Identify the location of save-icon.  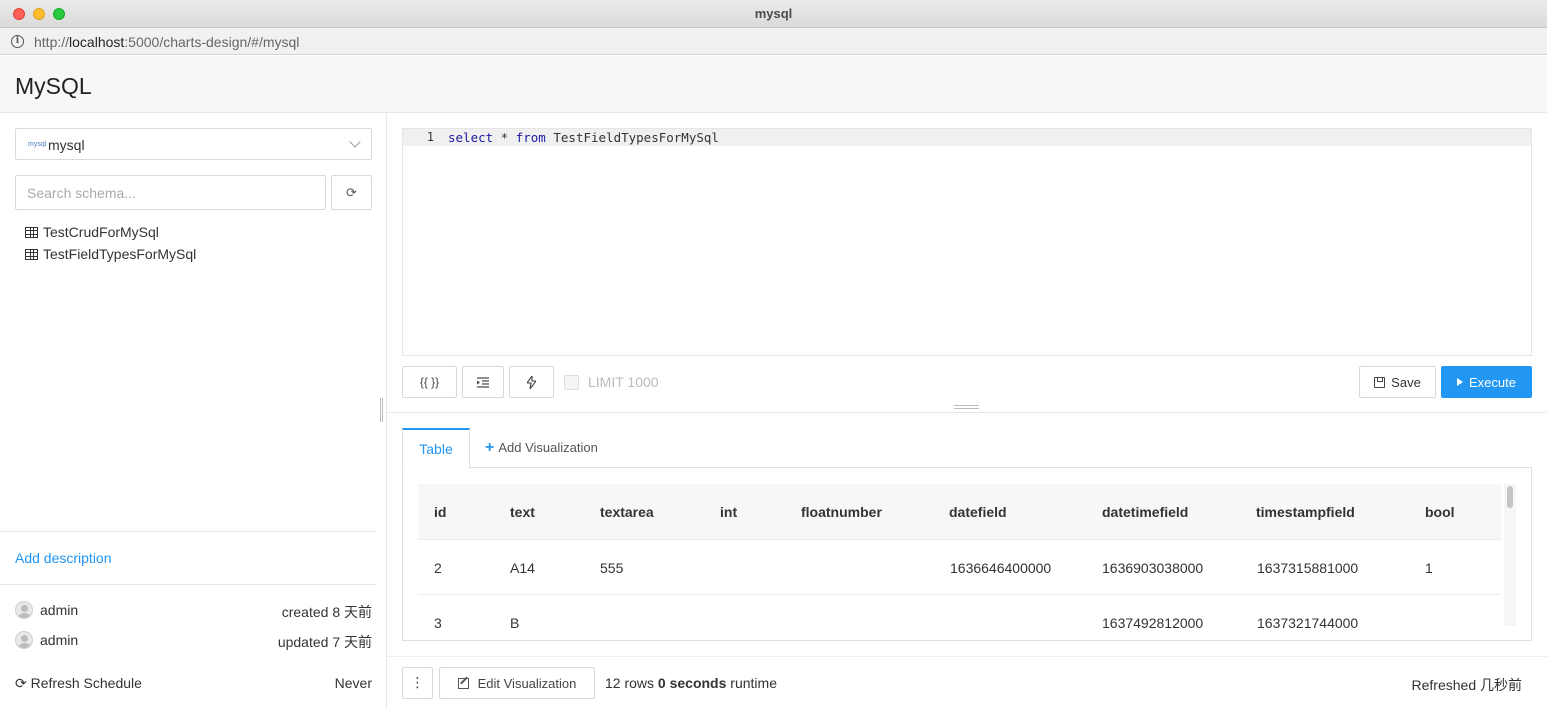
(1380, 382).